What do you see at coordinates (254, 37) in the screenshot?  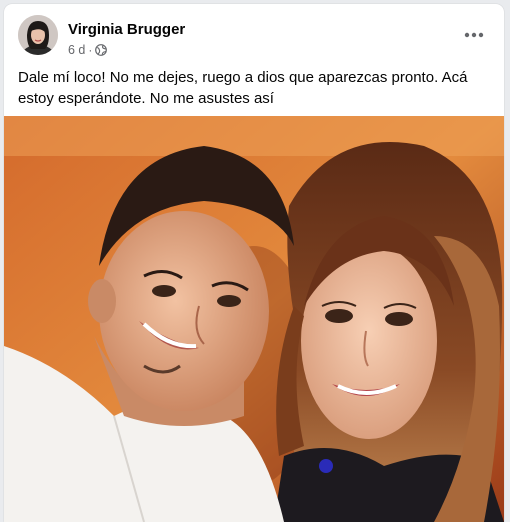 I see `post-header: Virginia Brugger 6 d ·` at bounding box center [254, 37].